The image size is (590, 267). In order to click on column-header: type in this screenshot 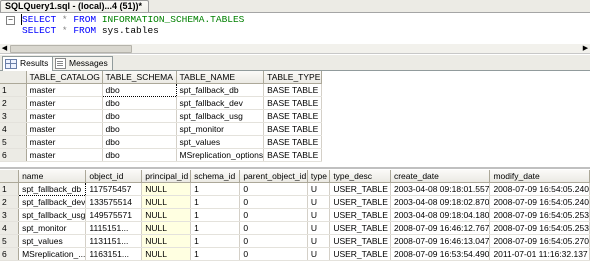, I will do `click(319, 176)`.